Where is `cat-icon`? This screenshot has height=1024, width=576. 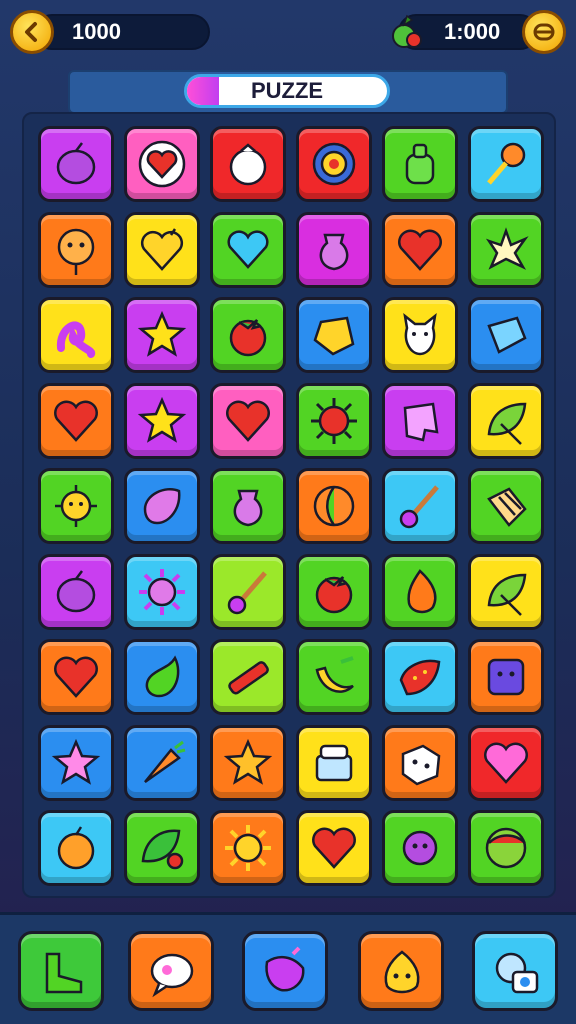
cat-icon is located at coordinates (420, 334).